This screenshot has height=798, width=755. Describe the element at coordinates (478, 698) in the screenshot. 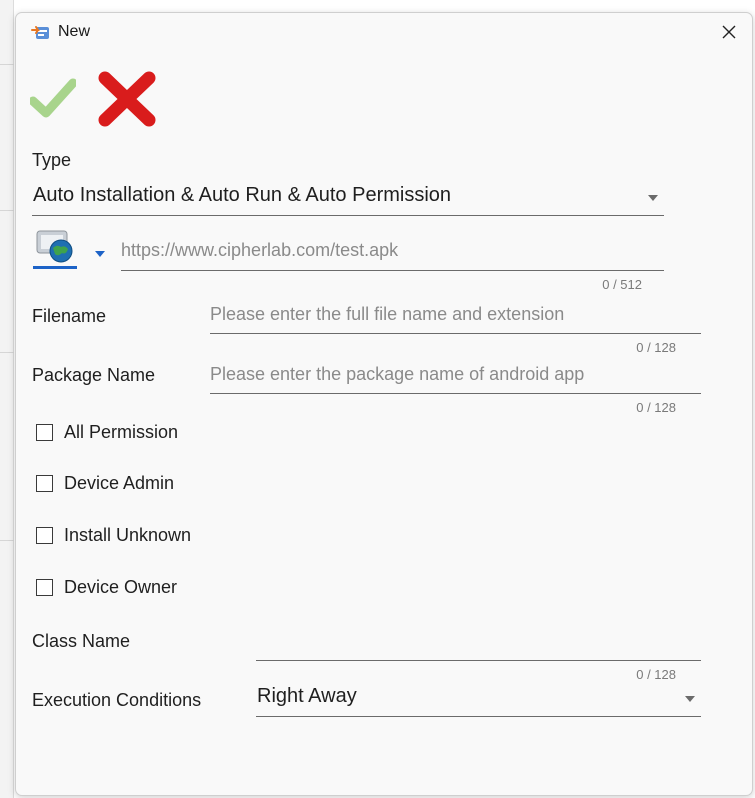

I see `execution-conditions-select: Right Away` at that location.